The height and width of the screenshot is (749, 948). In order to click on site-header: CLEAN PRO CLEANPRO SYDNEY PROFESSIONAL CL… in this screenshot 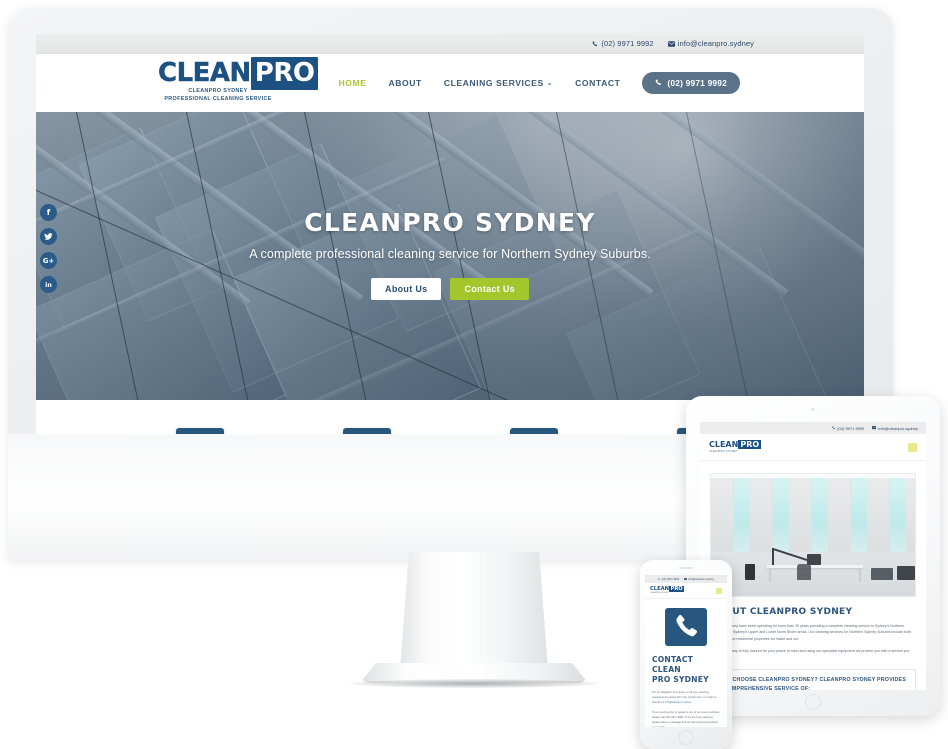, I will do `click(450, 83)`.